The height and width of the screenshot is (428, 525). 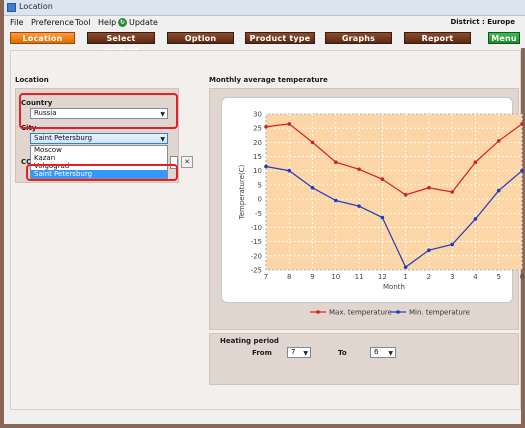 I want to click on x-tick-label: 4, so click(x=475, y=277).